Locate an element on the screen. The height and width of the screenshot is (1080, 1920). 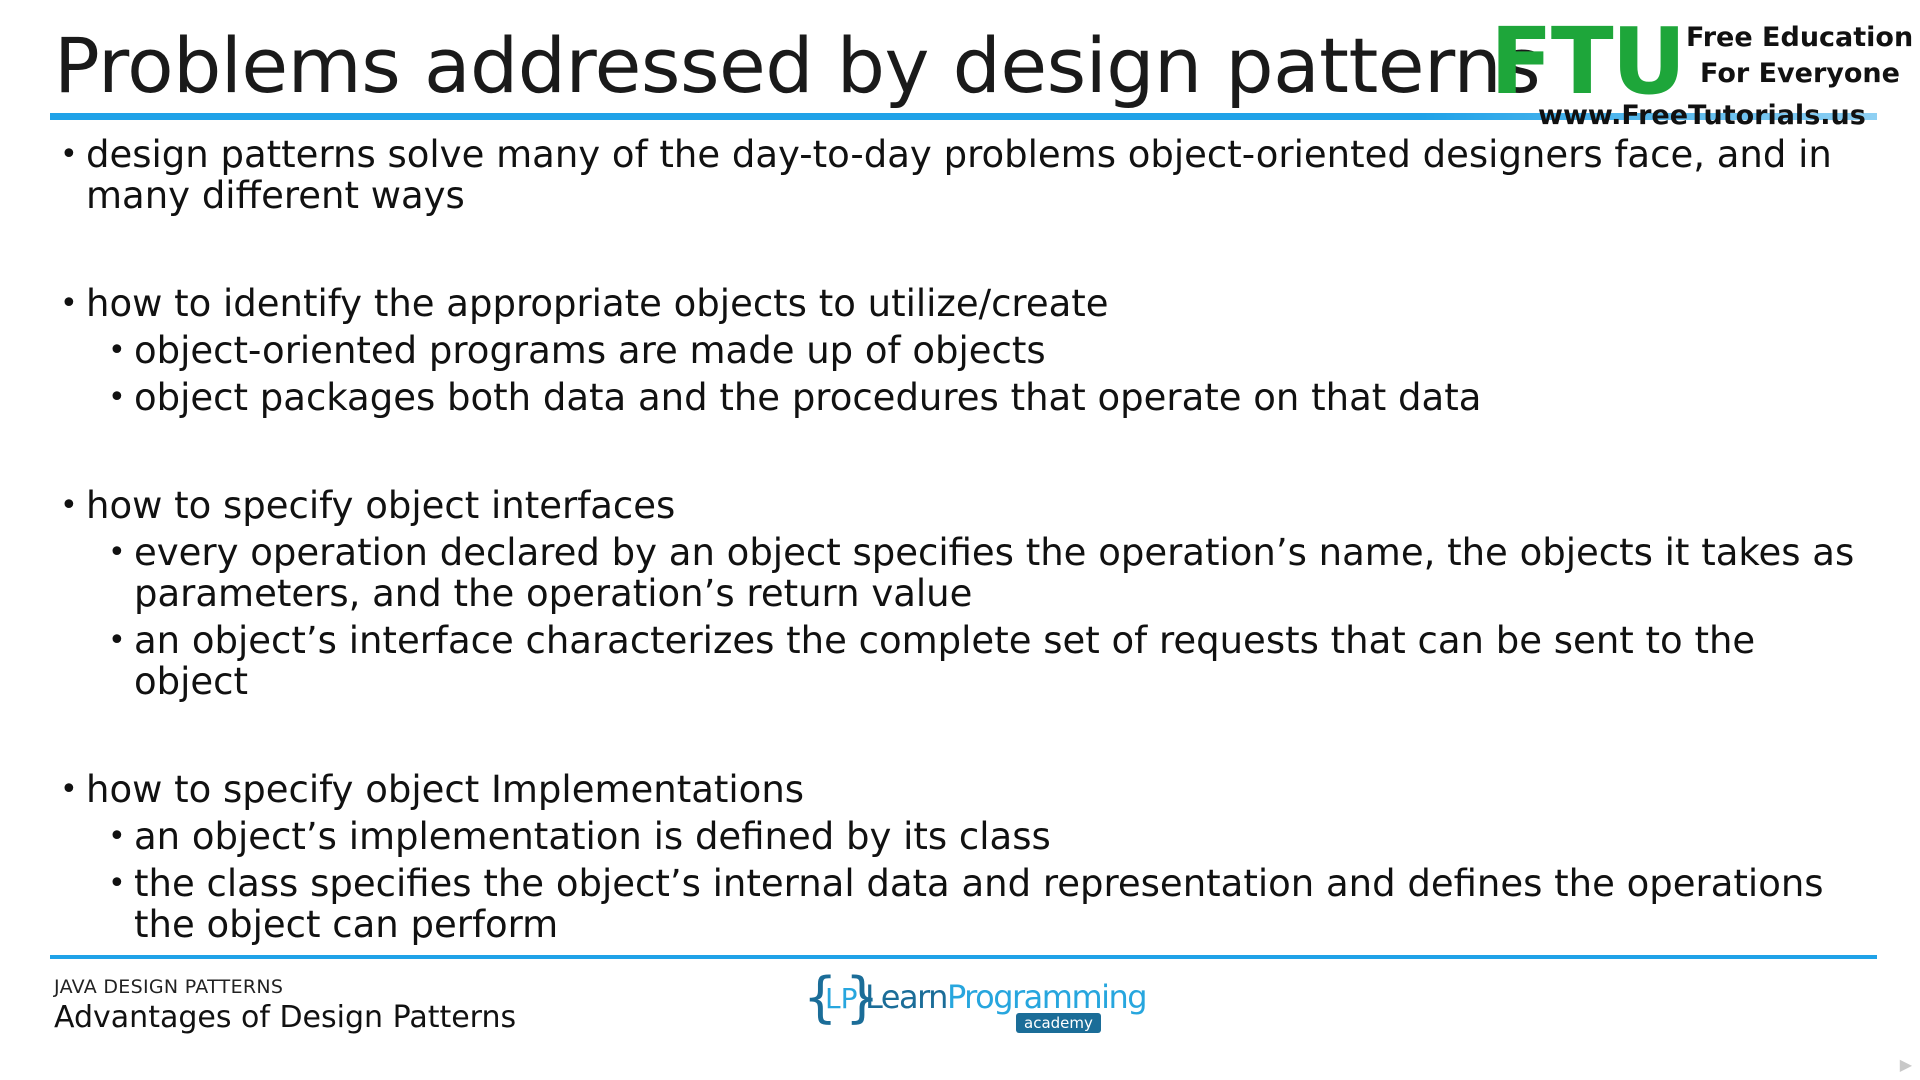
logo-word-learn: Learn is located at coordinates (906, 997).